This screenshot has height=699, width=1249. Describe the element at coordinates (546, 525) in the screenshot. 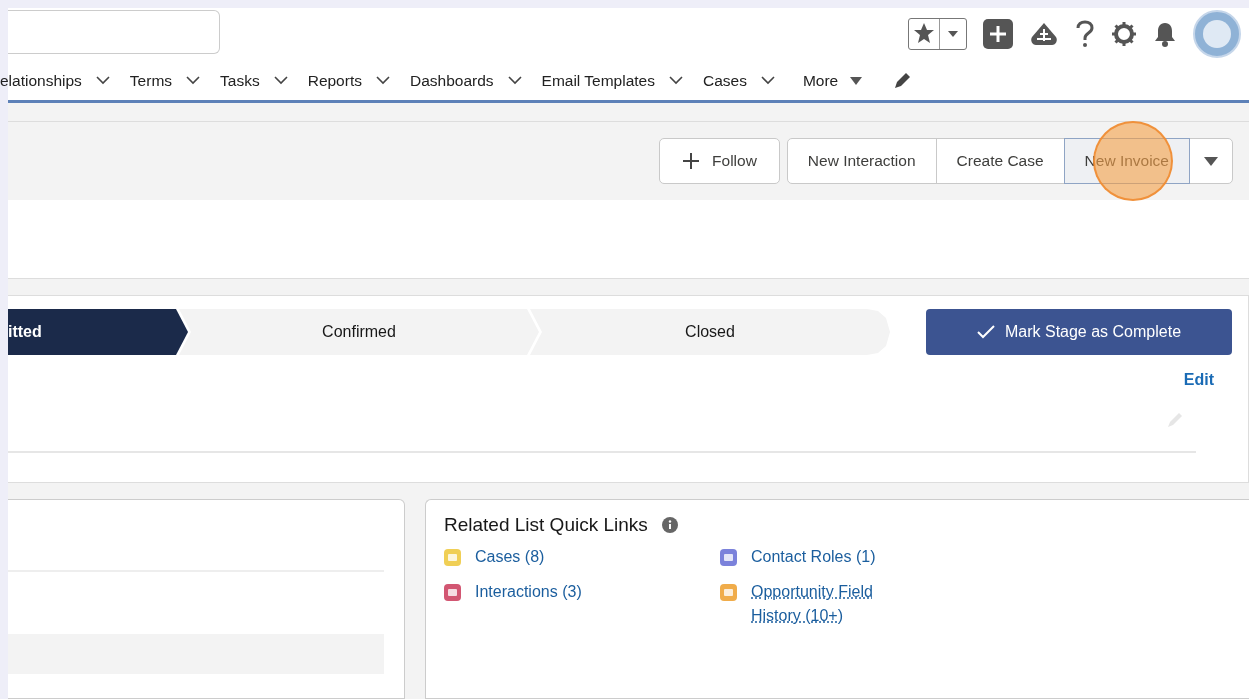

I see `card-title: Related List Quick Links` at that location.